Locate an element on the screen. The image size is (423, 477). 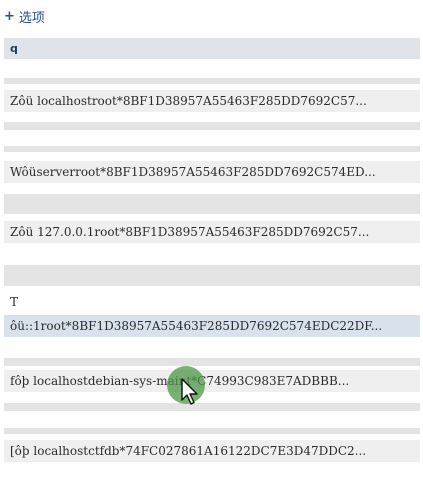
plus-icon: + is located at coordinates (9, 16).